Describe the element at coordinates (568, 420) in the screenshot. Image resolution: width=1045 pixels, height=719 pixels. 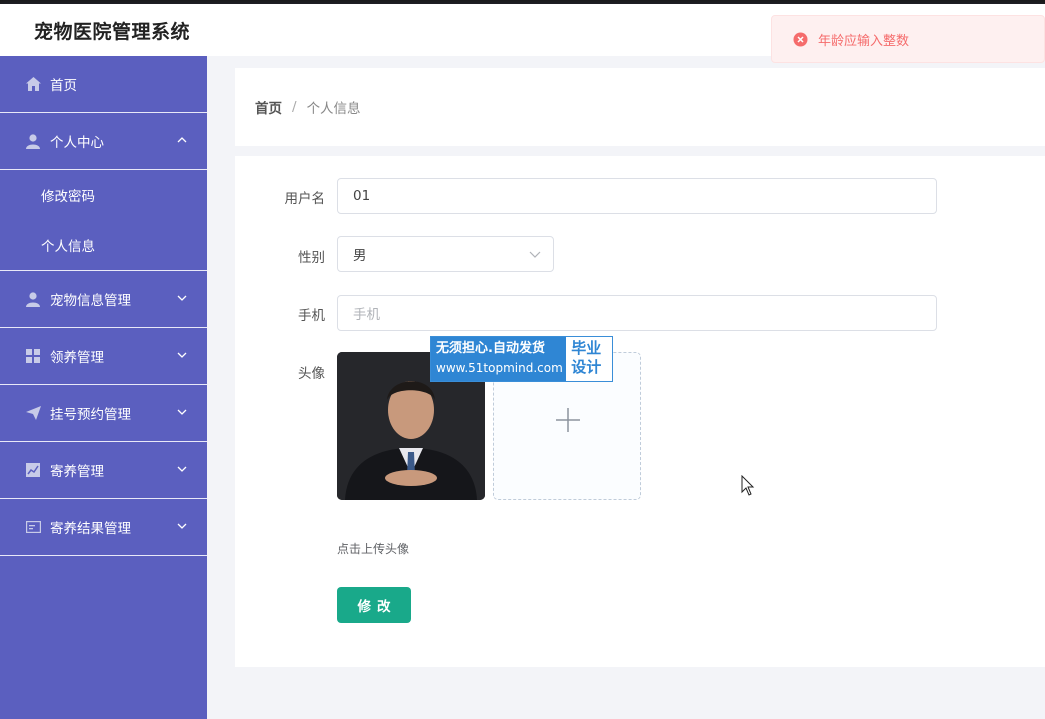
I see `plus-icon` at that location.